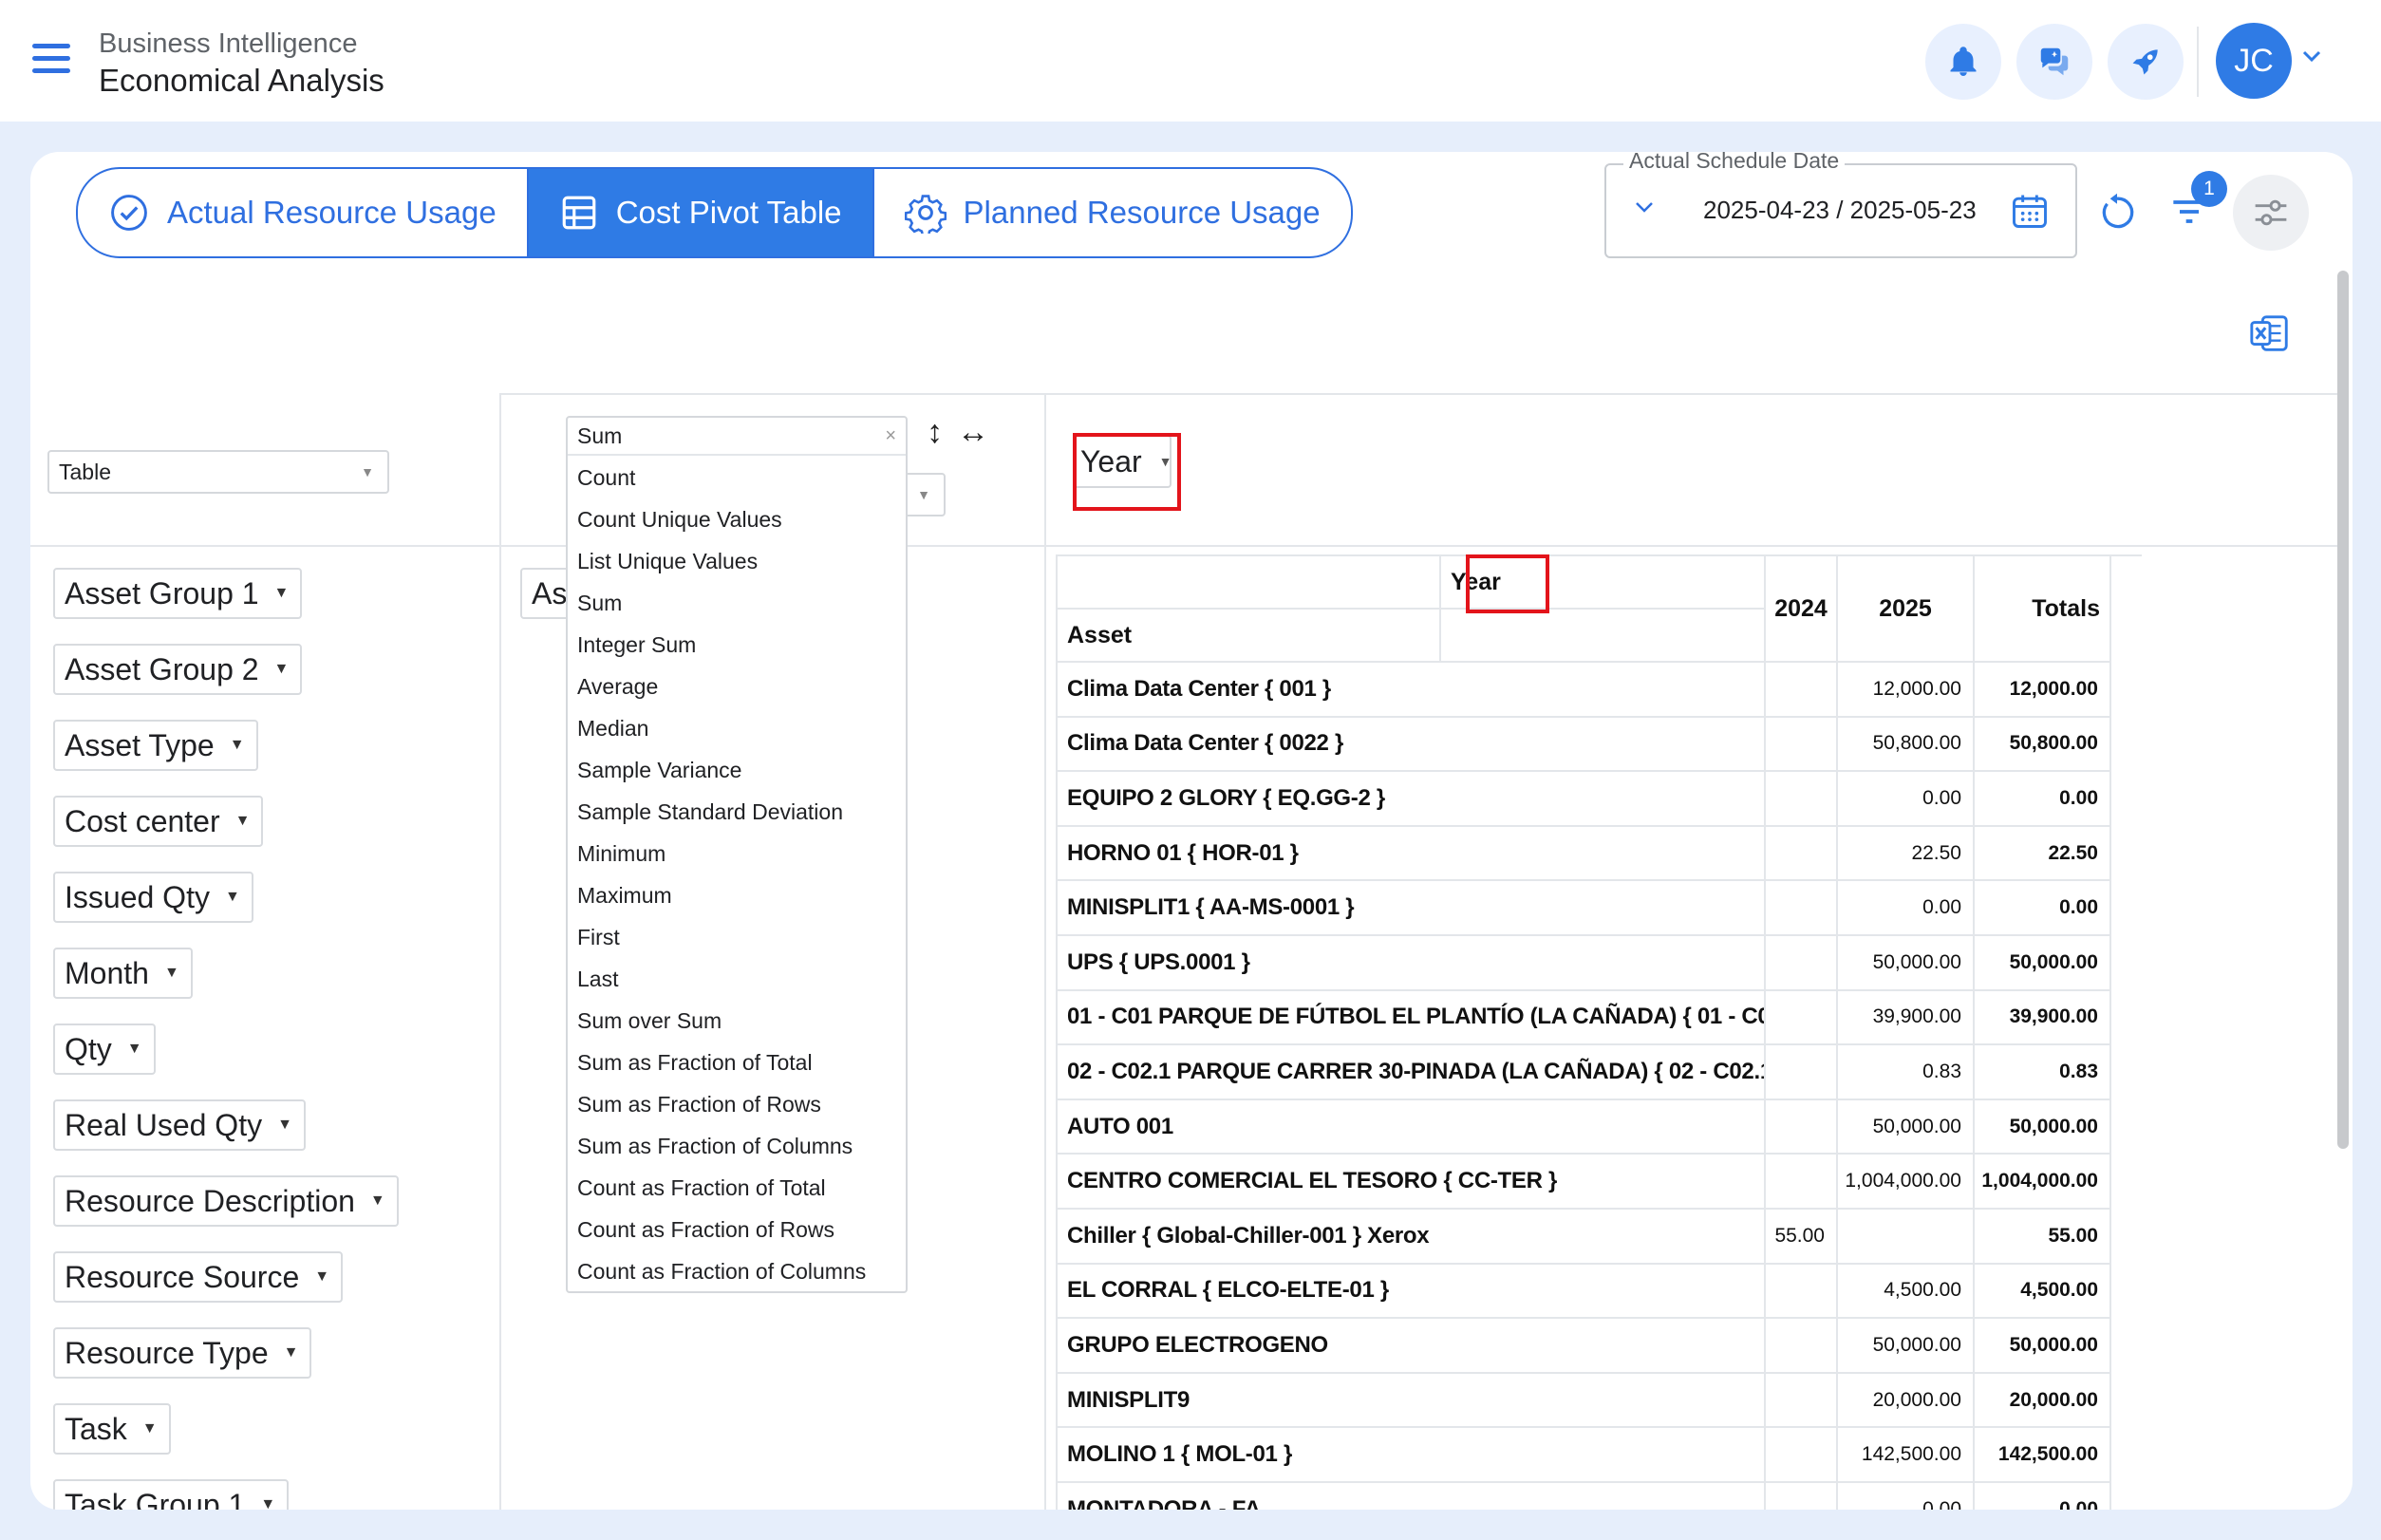 Image resolution: width=2381 pixels, height=1540 pixels. I want to click on aggregator-option: Sample Standard Deviation, so click(710, 812).